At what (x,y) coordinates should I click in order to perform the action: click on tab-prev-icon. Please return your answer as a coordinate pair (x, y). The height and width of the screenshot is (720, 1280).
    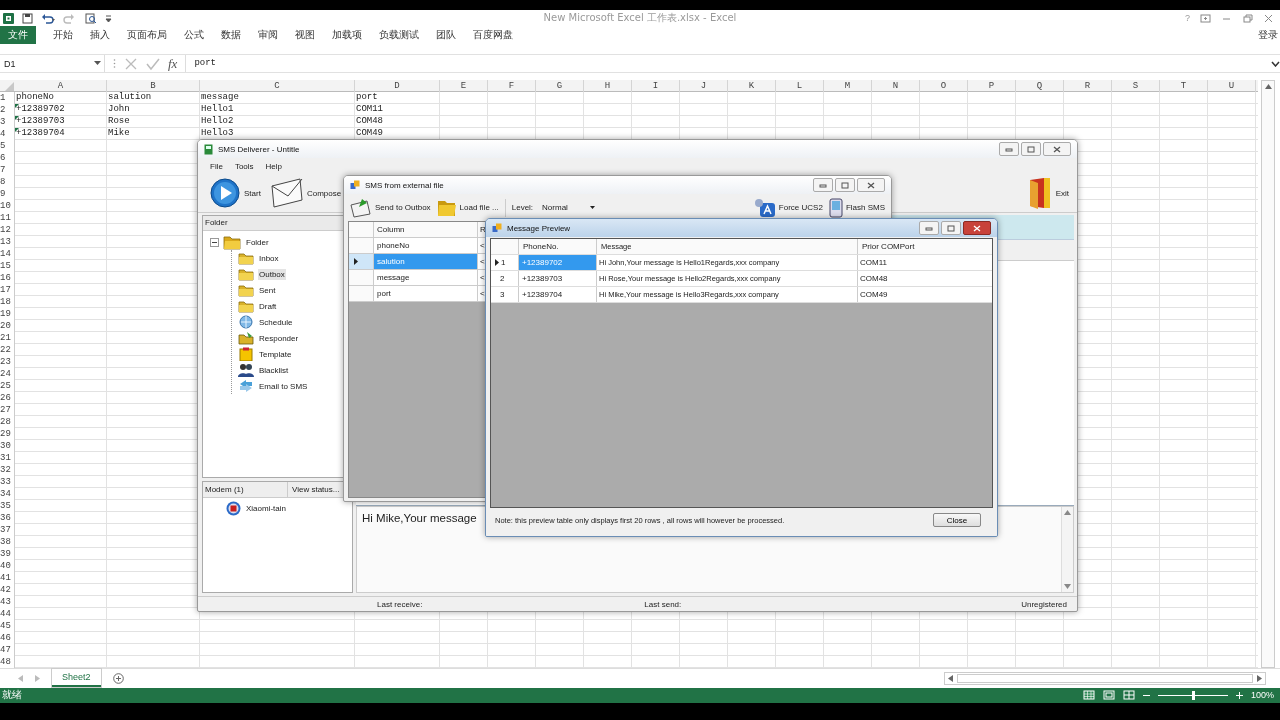
    Looking at the image, I should click on (20, 678).